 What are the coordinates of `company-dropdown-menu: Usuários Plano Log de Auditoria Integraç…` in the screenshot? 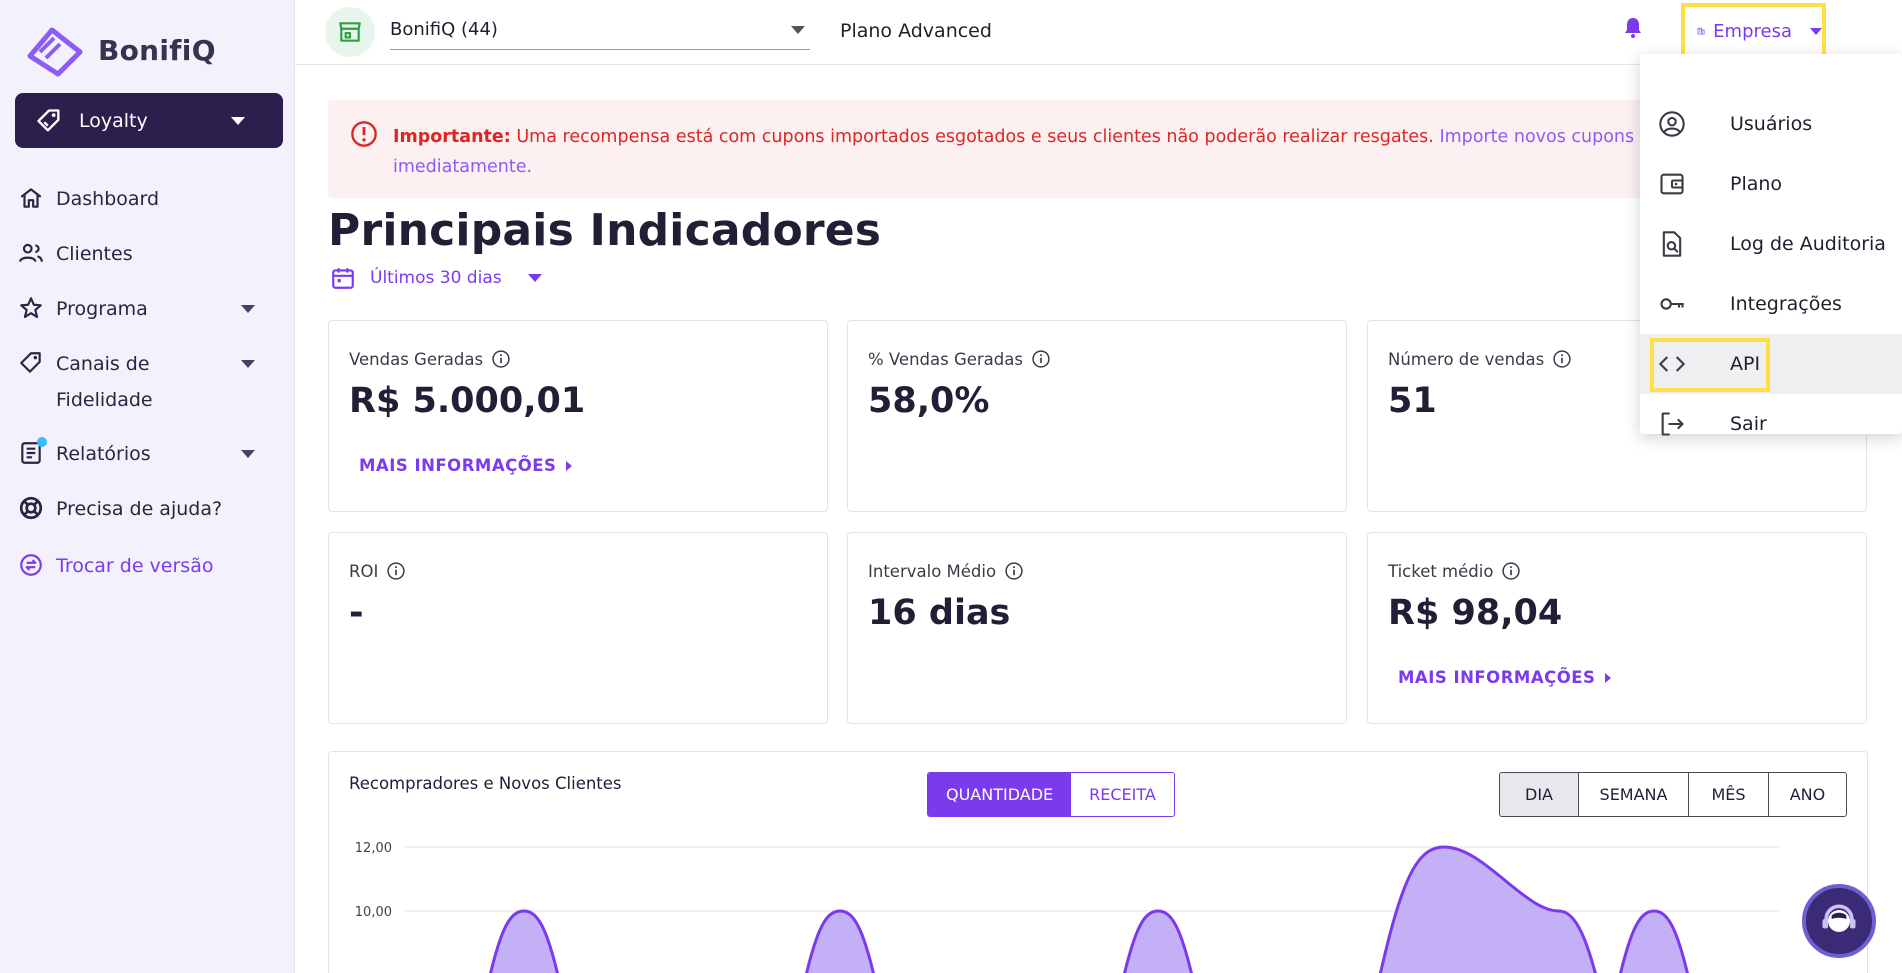 It's located at (1771, 245).